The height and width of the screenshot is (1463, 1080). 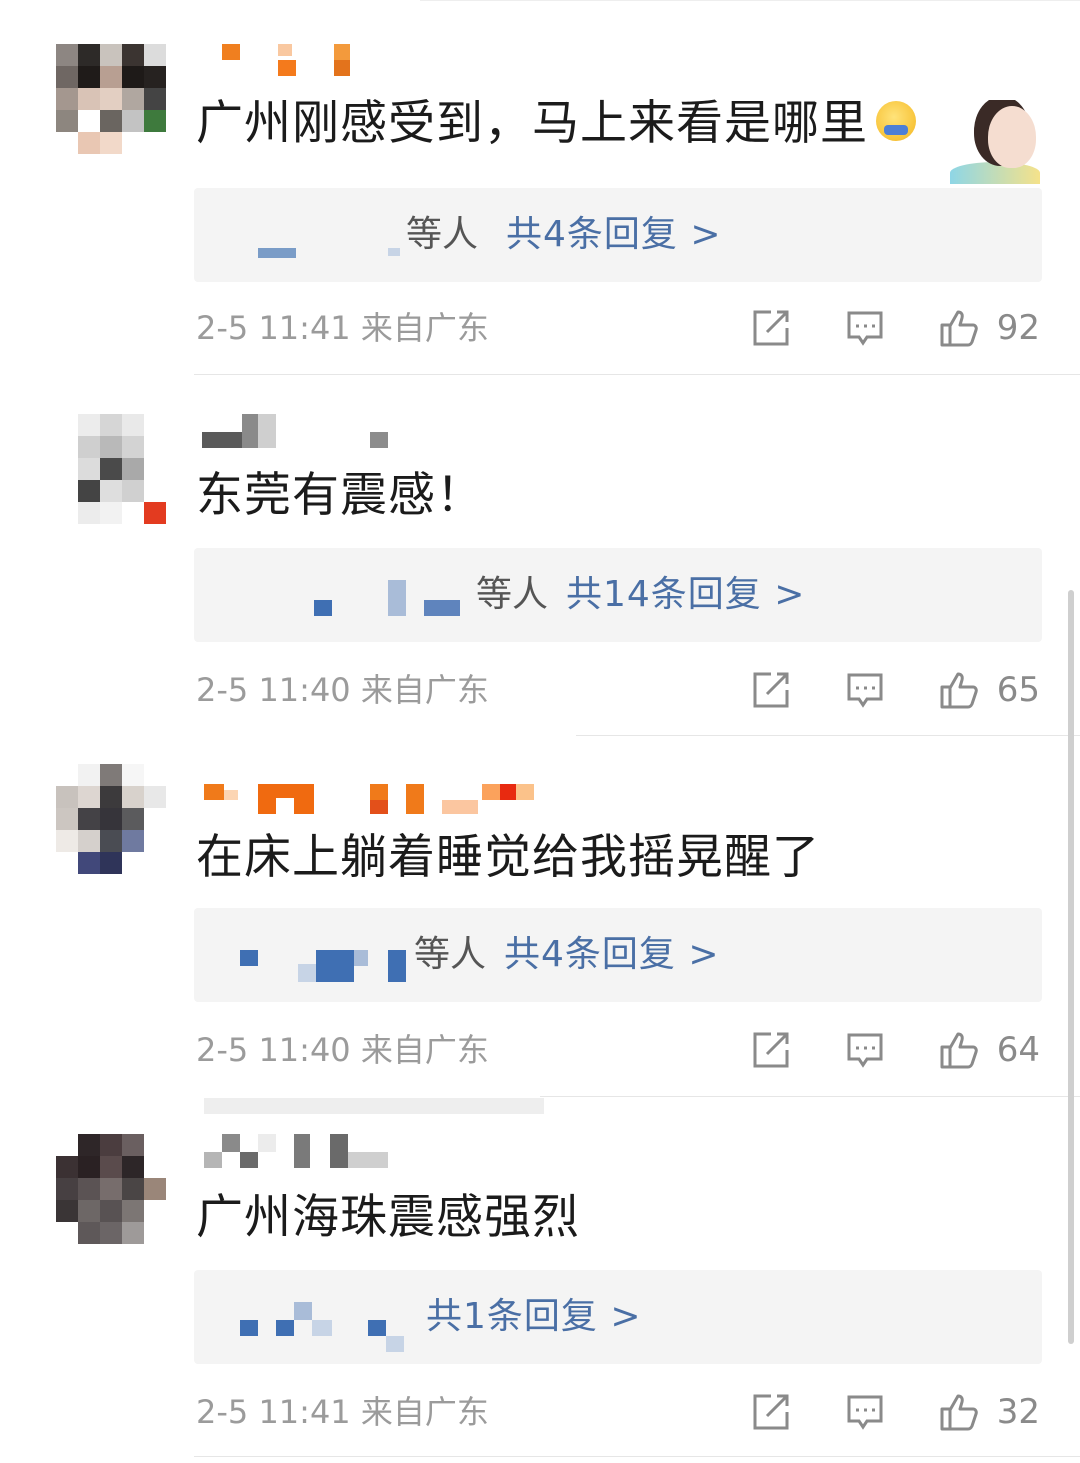 I want to click on reply-preview: 等人 共14条回复 >, so click(x=618, y=595).